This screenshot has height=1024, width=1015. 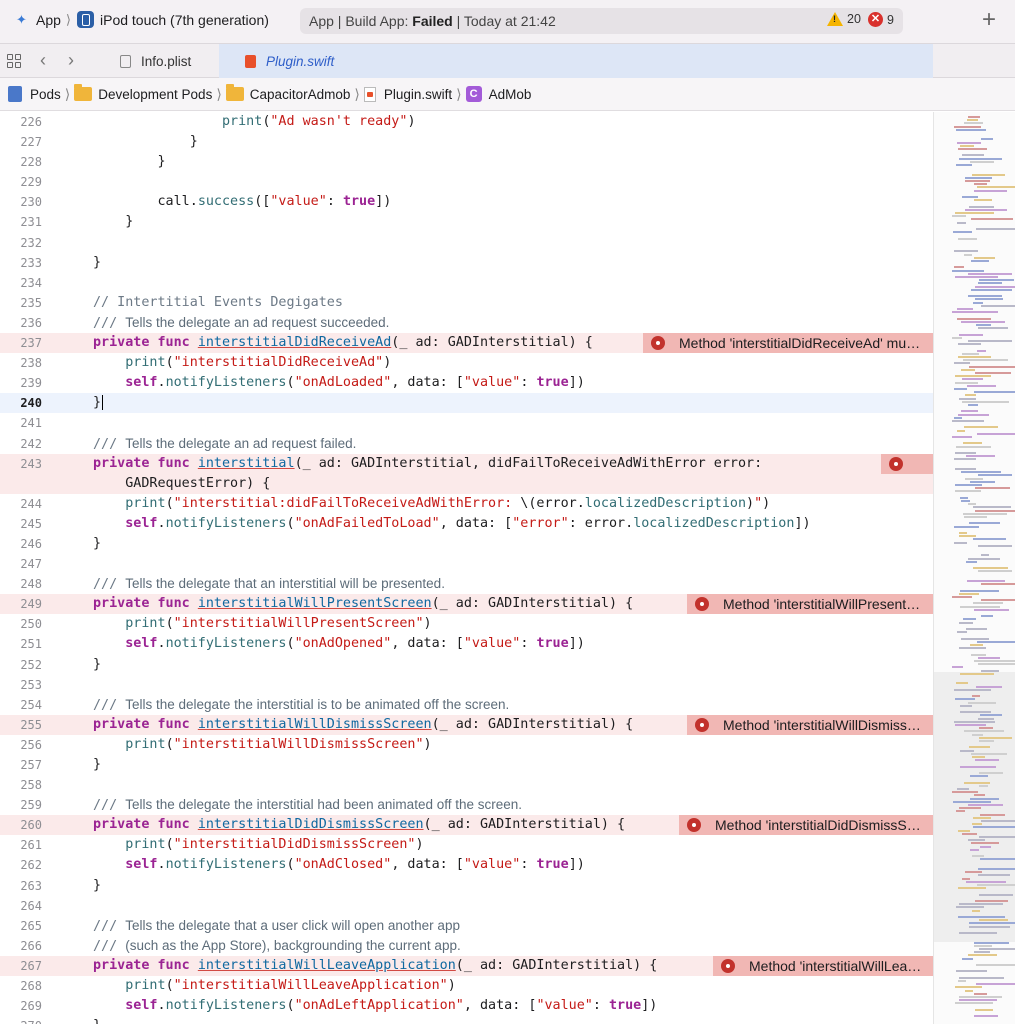 What do you see at coordinates (907, 463) in the screenshot?
I see `error-annotation-badge` at bounding box center [907, 463].